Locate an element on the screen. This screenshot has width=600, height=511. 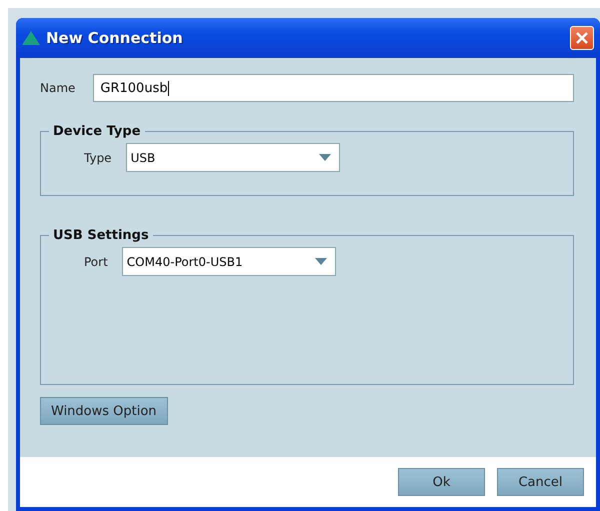
windows-option-button: Windows Option is located at coordinates (104, 411).